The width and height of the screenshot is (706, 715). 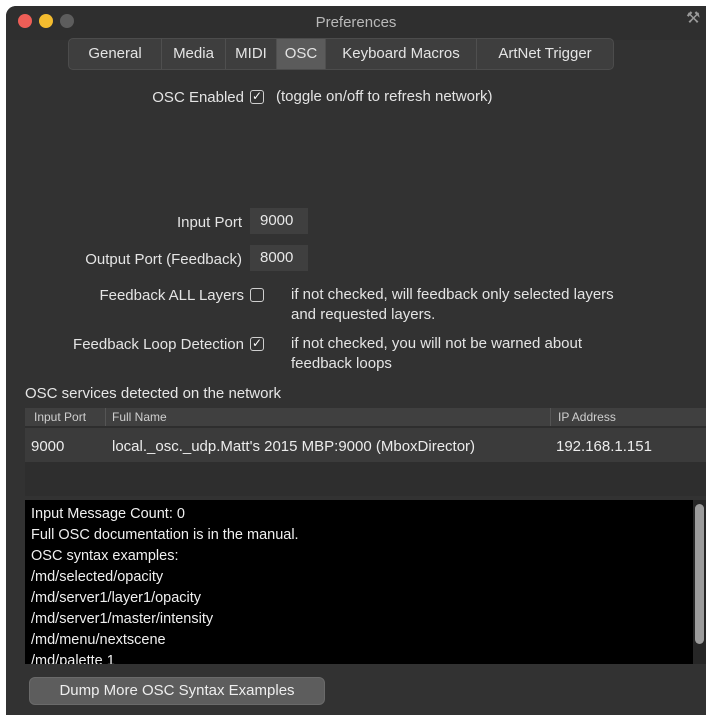 What do you see at coordinates (279, 258) in the screenshot?
I see `output-port-field: 8000` at bounding box center [279, 258].